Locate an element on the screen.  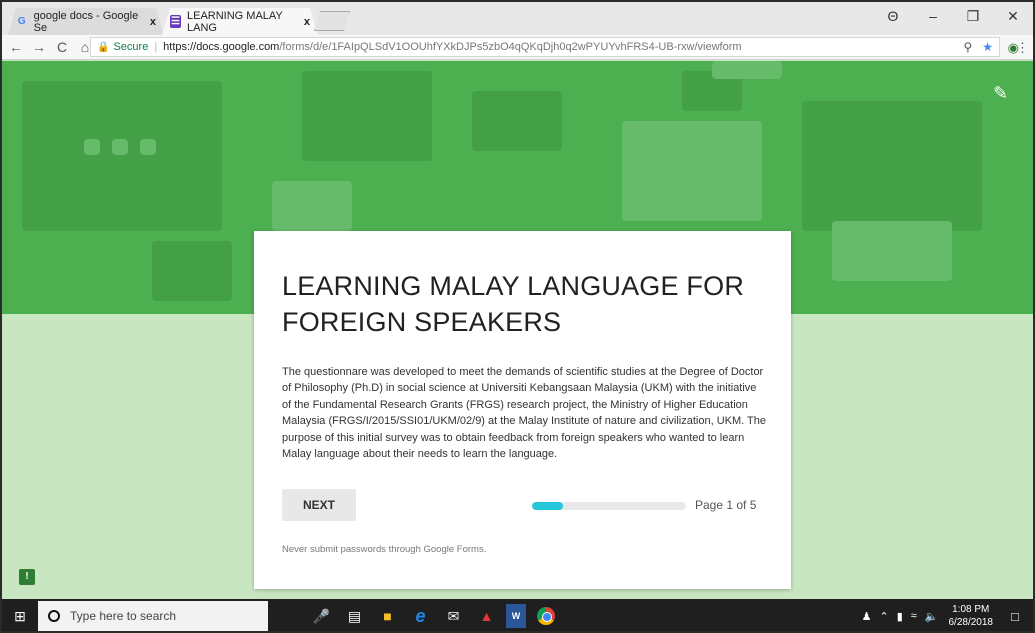
system-tray: ♟ ⌃ ▮ ≈ 🔈 1:08 PM 6/28/2018 □ is located at coordinates (943, 615).